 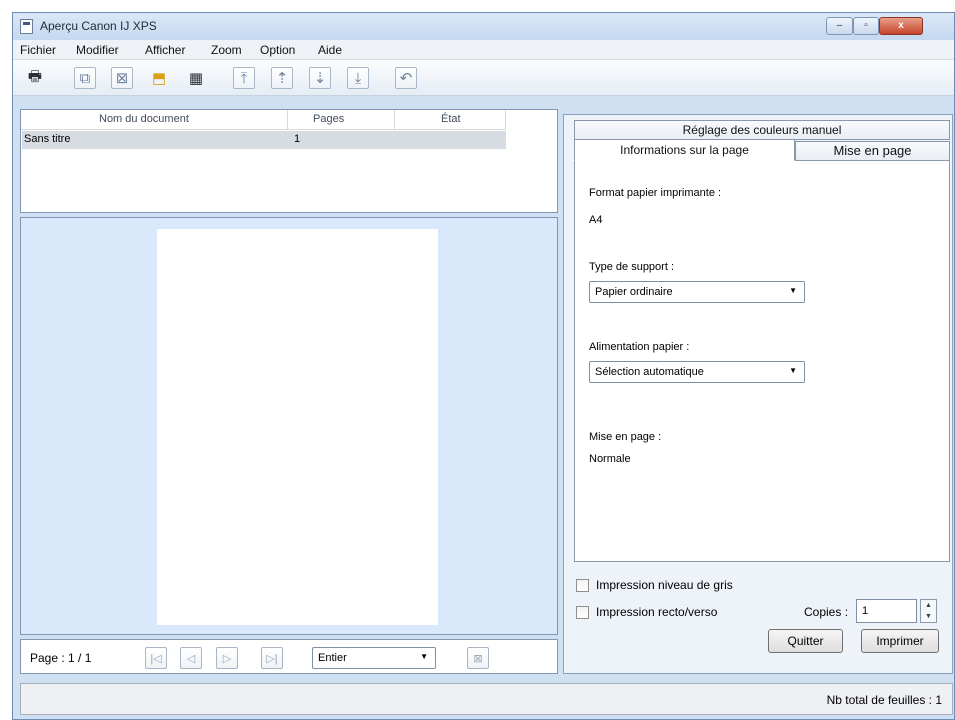 I want to click on printer-paper-size-label: Format papier imprimante :, so click(x=655, y=193).